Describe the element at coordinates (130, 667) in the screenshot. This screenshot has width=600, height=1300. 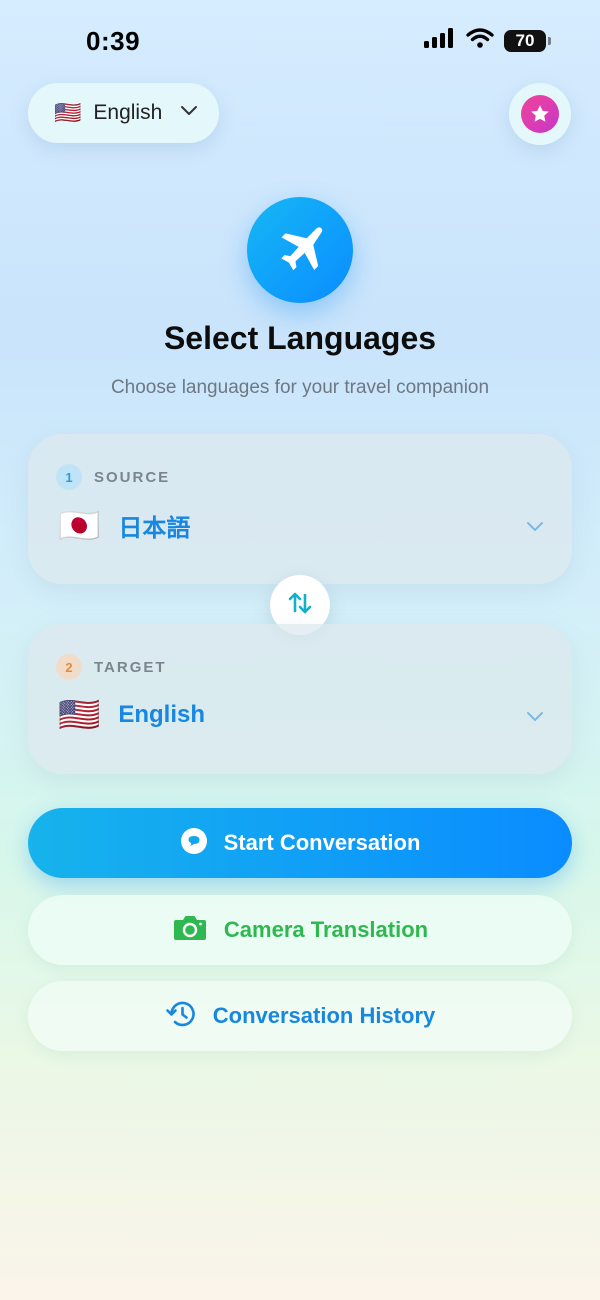
I see `target-label: TARGET` at that location.